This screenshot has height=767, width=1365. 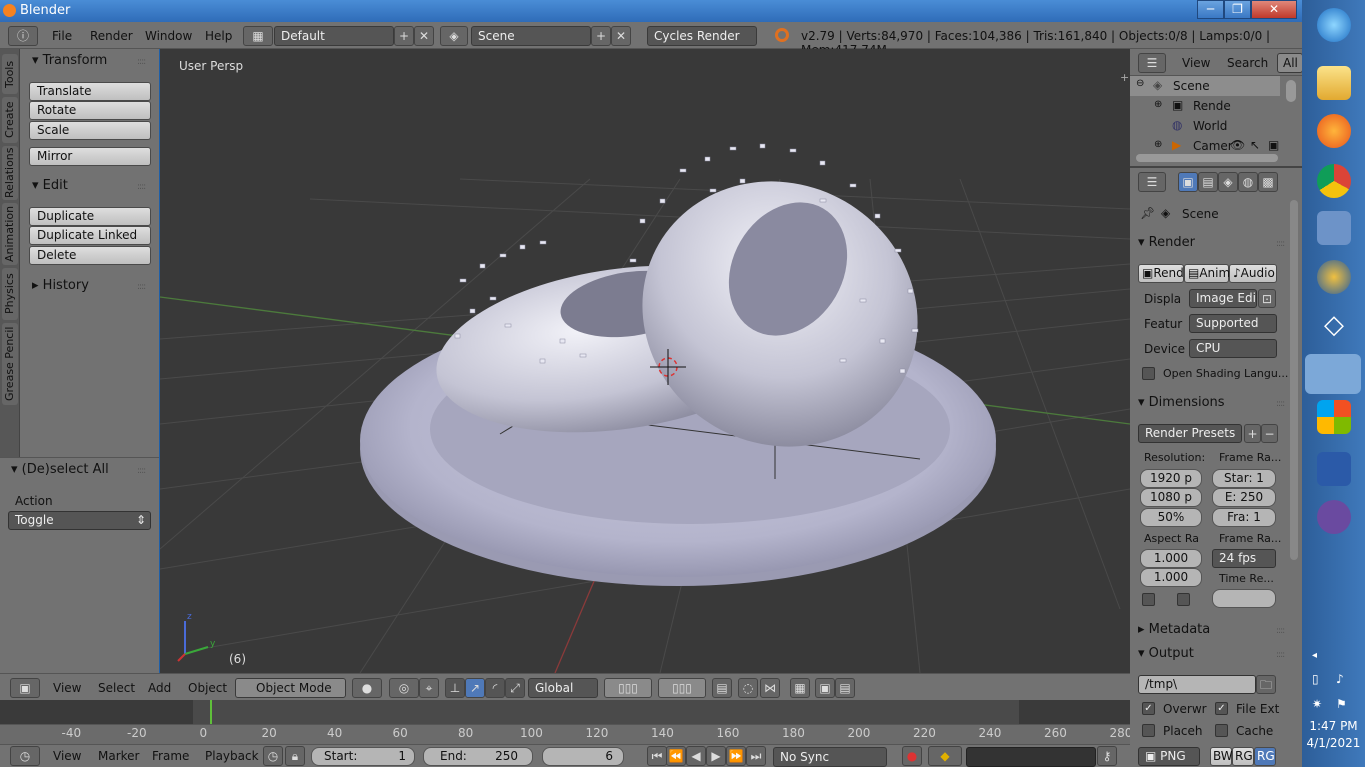 What do you see at coordinates (845, 688) in the screenshot?
I see `anim-render-icon: ▤` at bounding box center [845, 688].